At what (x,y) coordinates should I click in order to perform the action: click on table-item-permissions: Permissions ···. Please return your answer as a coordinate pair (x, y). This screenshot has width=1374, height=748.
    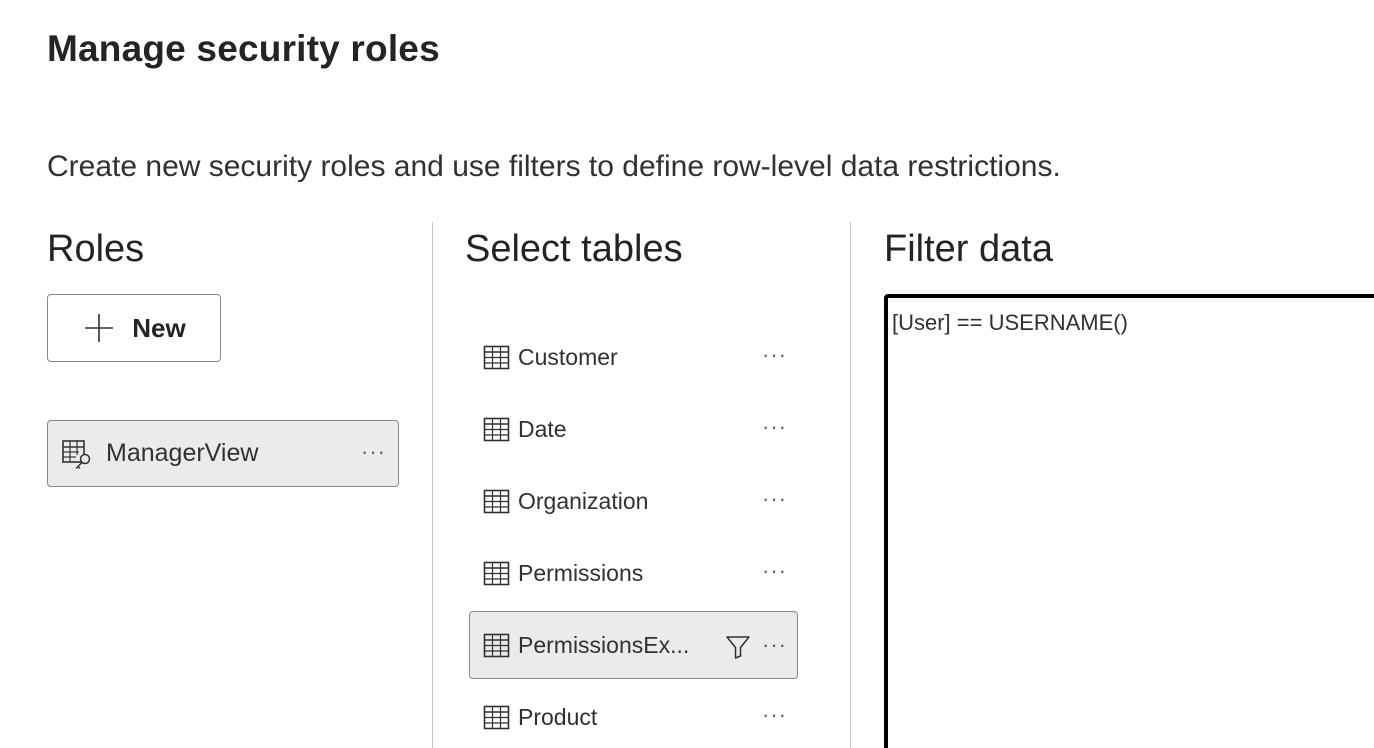
    Looking at the image, I should click on (633, 573).